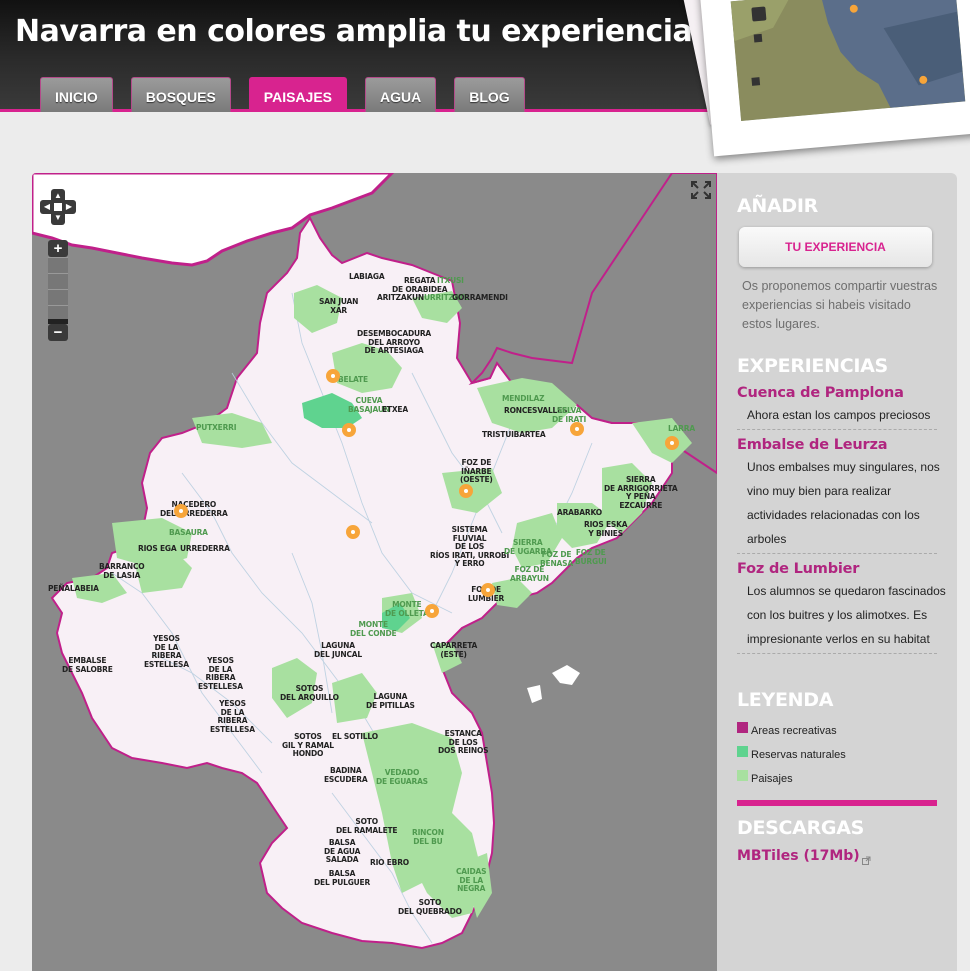 Image resolution: width=970 pixels, height=971 pixels. I want to click on section-divider, so click(837, 803).